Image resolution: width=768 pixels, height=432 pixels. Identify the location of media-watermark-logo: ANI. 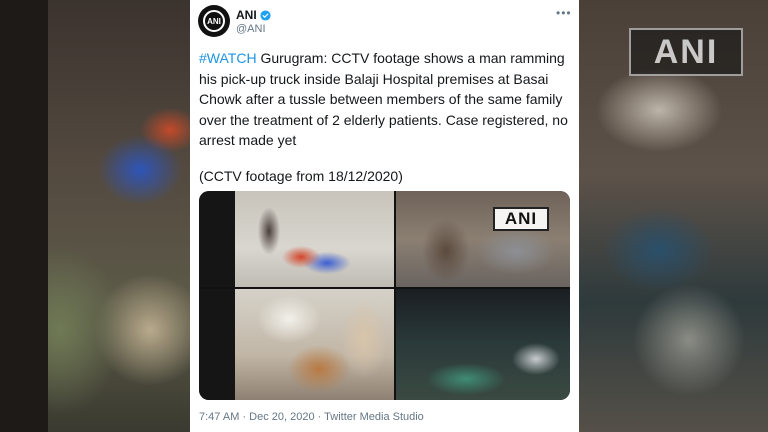
(521, 219).